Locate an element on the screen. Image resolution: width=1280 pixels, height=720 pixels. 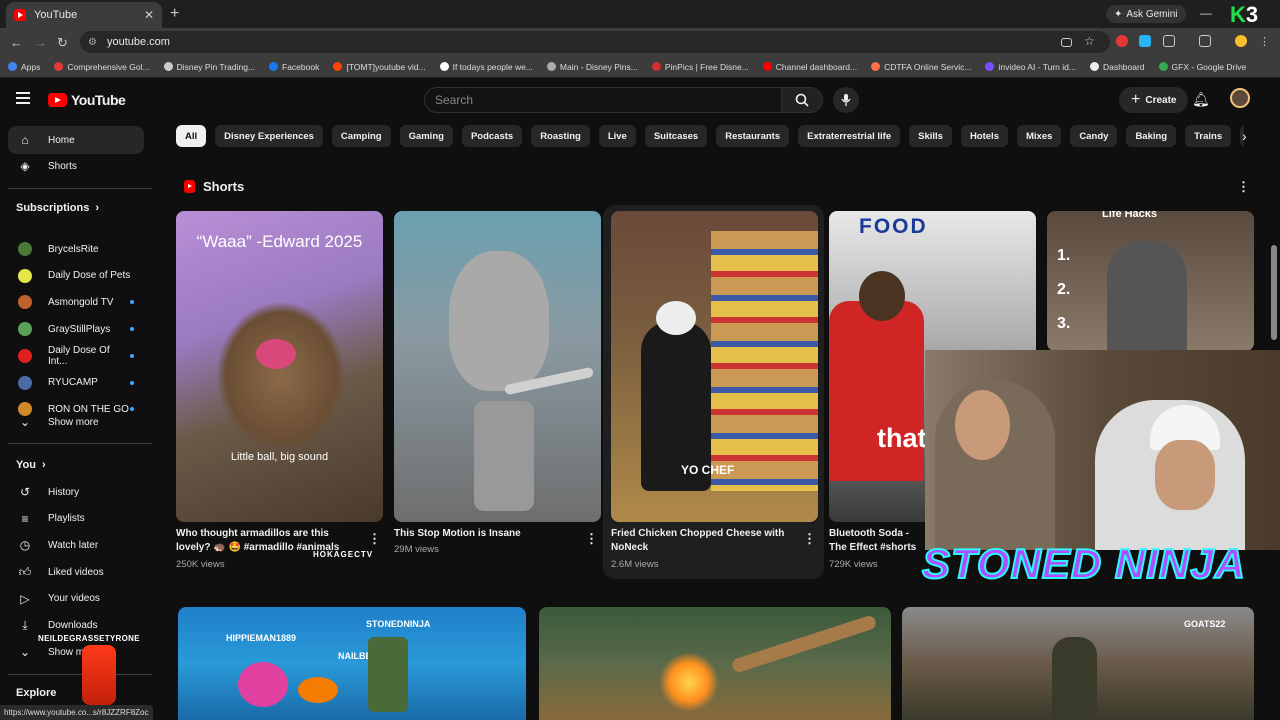
chip-skills: Skills is located at coordinates (930, 136).